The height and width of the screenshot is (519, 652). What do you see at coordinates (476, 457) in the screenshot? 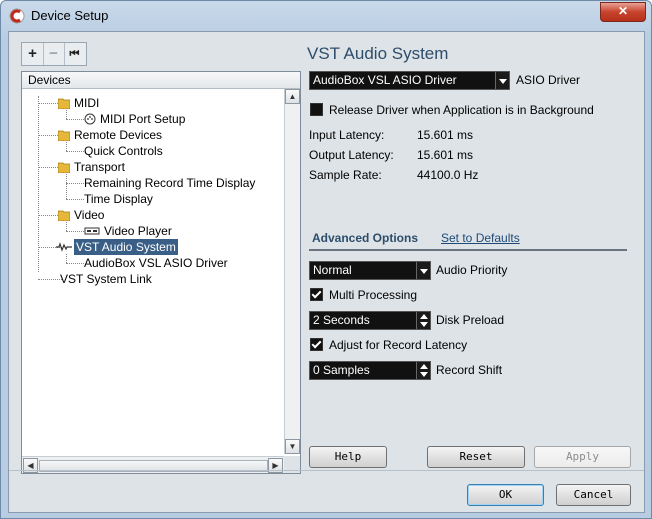
I see `reset-button: Reset` at bounding box center [476, 457].